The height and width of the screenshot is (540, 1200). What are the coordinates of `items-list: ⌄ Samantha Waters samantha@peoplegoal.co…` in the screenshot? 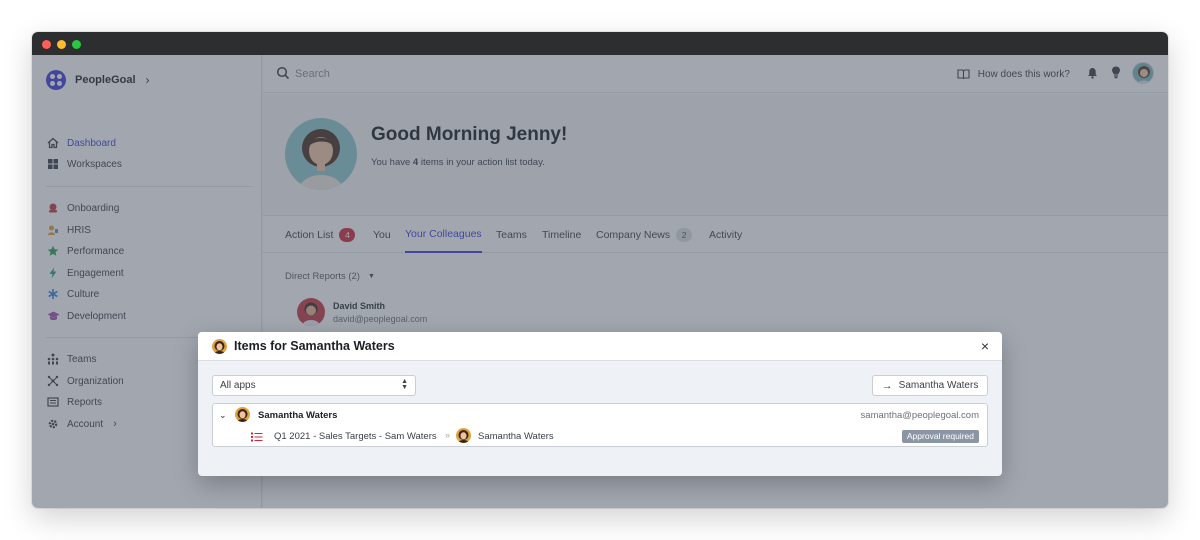 It's located at (600, 425).